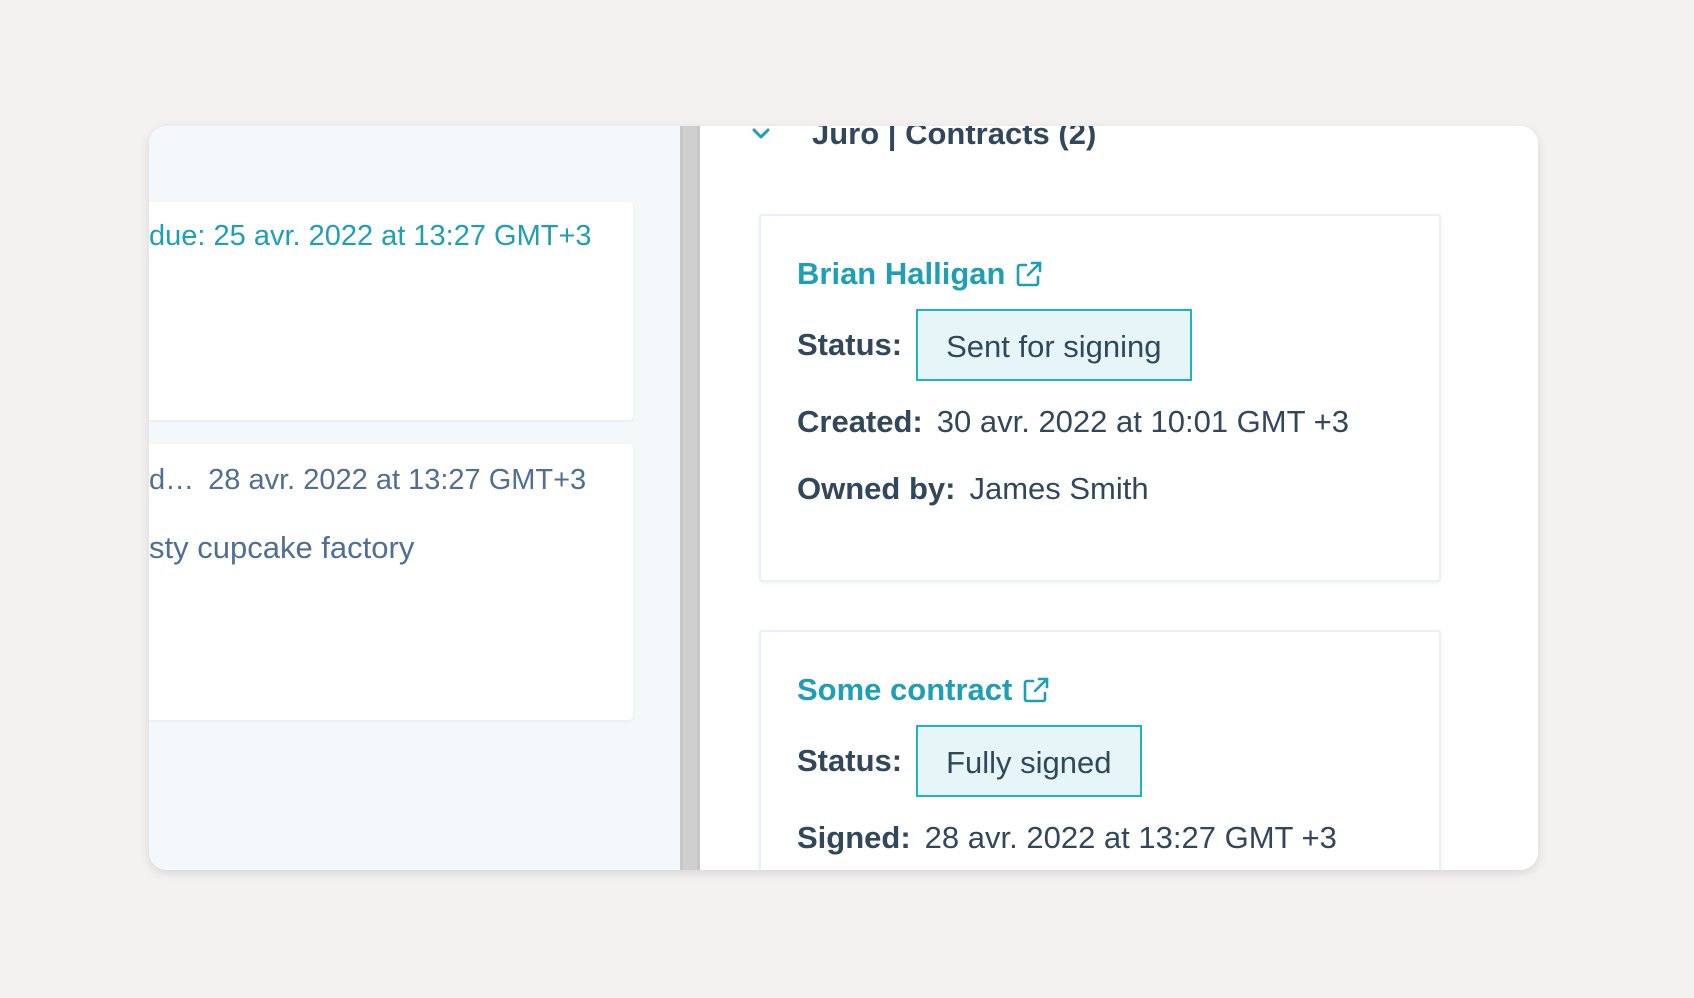 The height and width of the screenshot is (998, 1694). I want to click on section-title: Juro | Contracts (2), so click(954, 138).